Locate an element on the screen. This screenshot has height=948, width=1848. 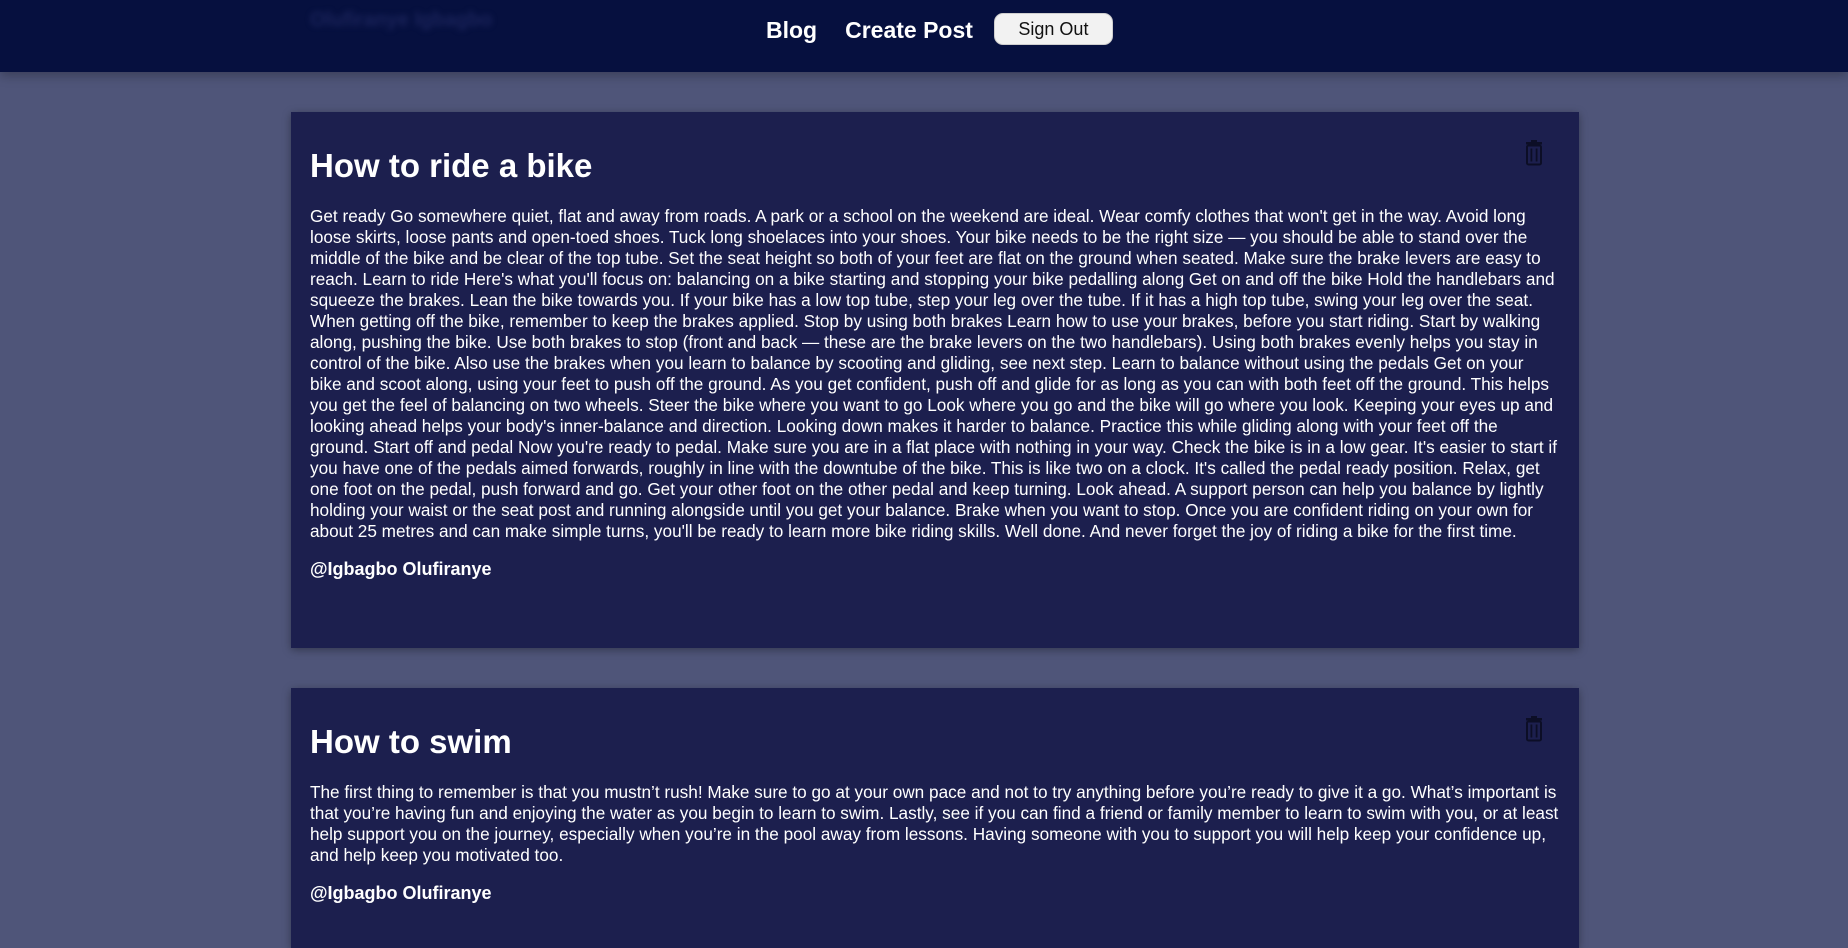
blurred-user-name: Olufiranye Igbagbo is located at coordinates (401, 20).